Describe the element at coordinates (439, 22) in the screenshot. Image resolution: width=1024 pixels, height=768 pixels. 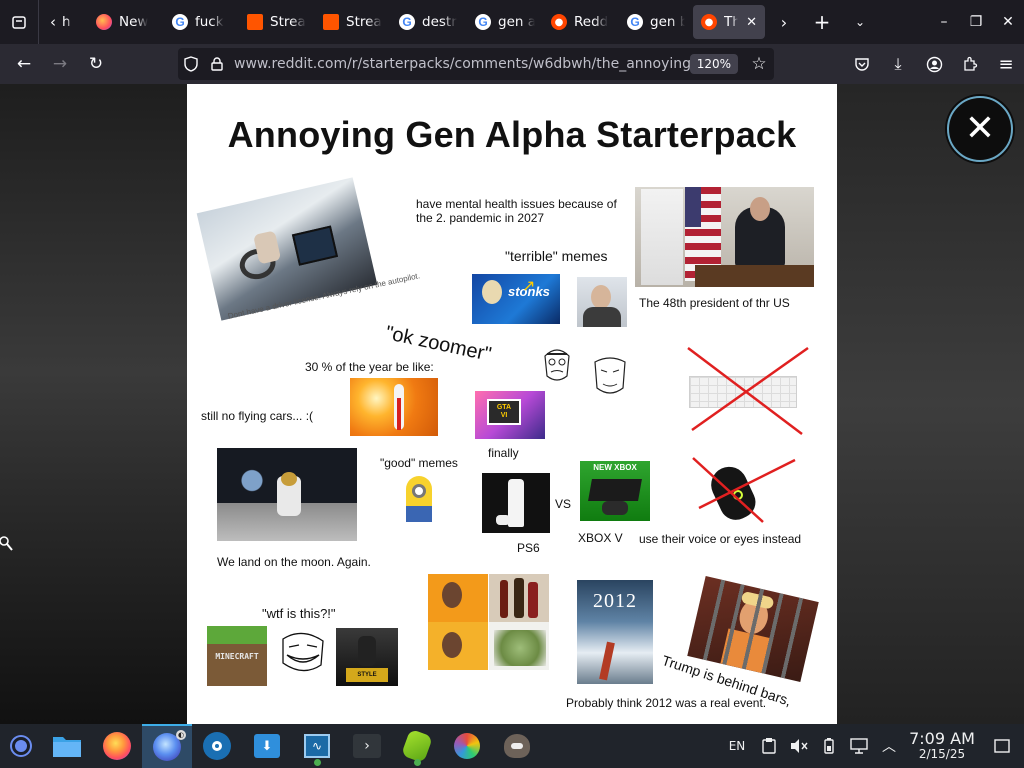
I see `tab-label: destr` at that location.